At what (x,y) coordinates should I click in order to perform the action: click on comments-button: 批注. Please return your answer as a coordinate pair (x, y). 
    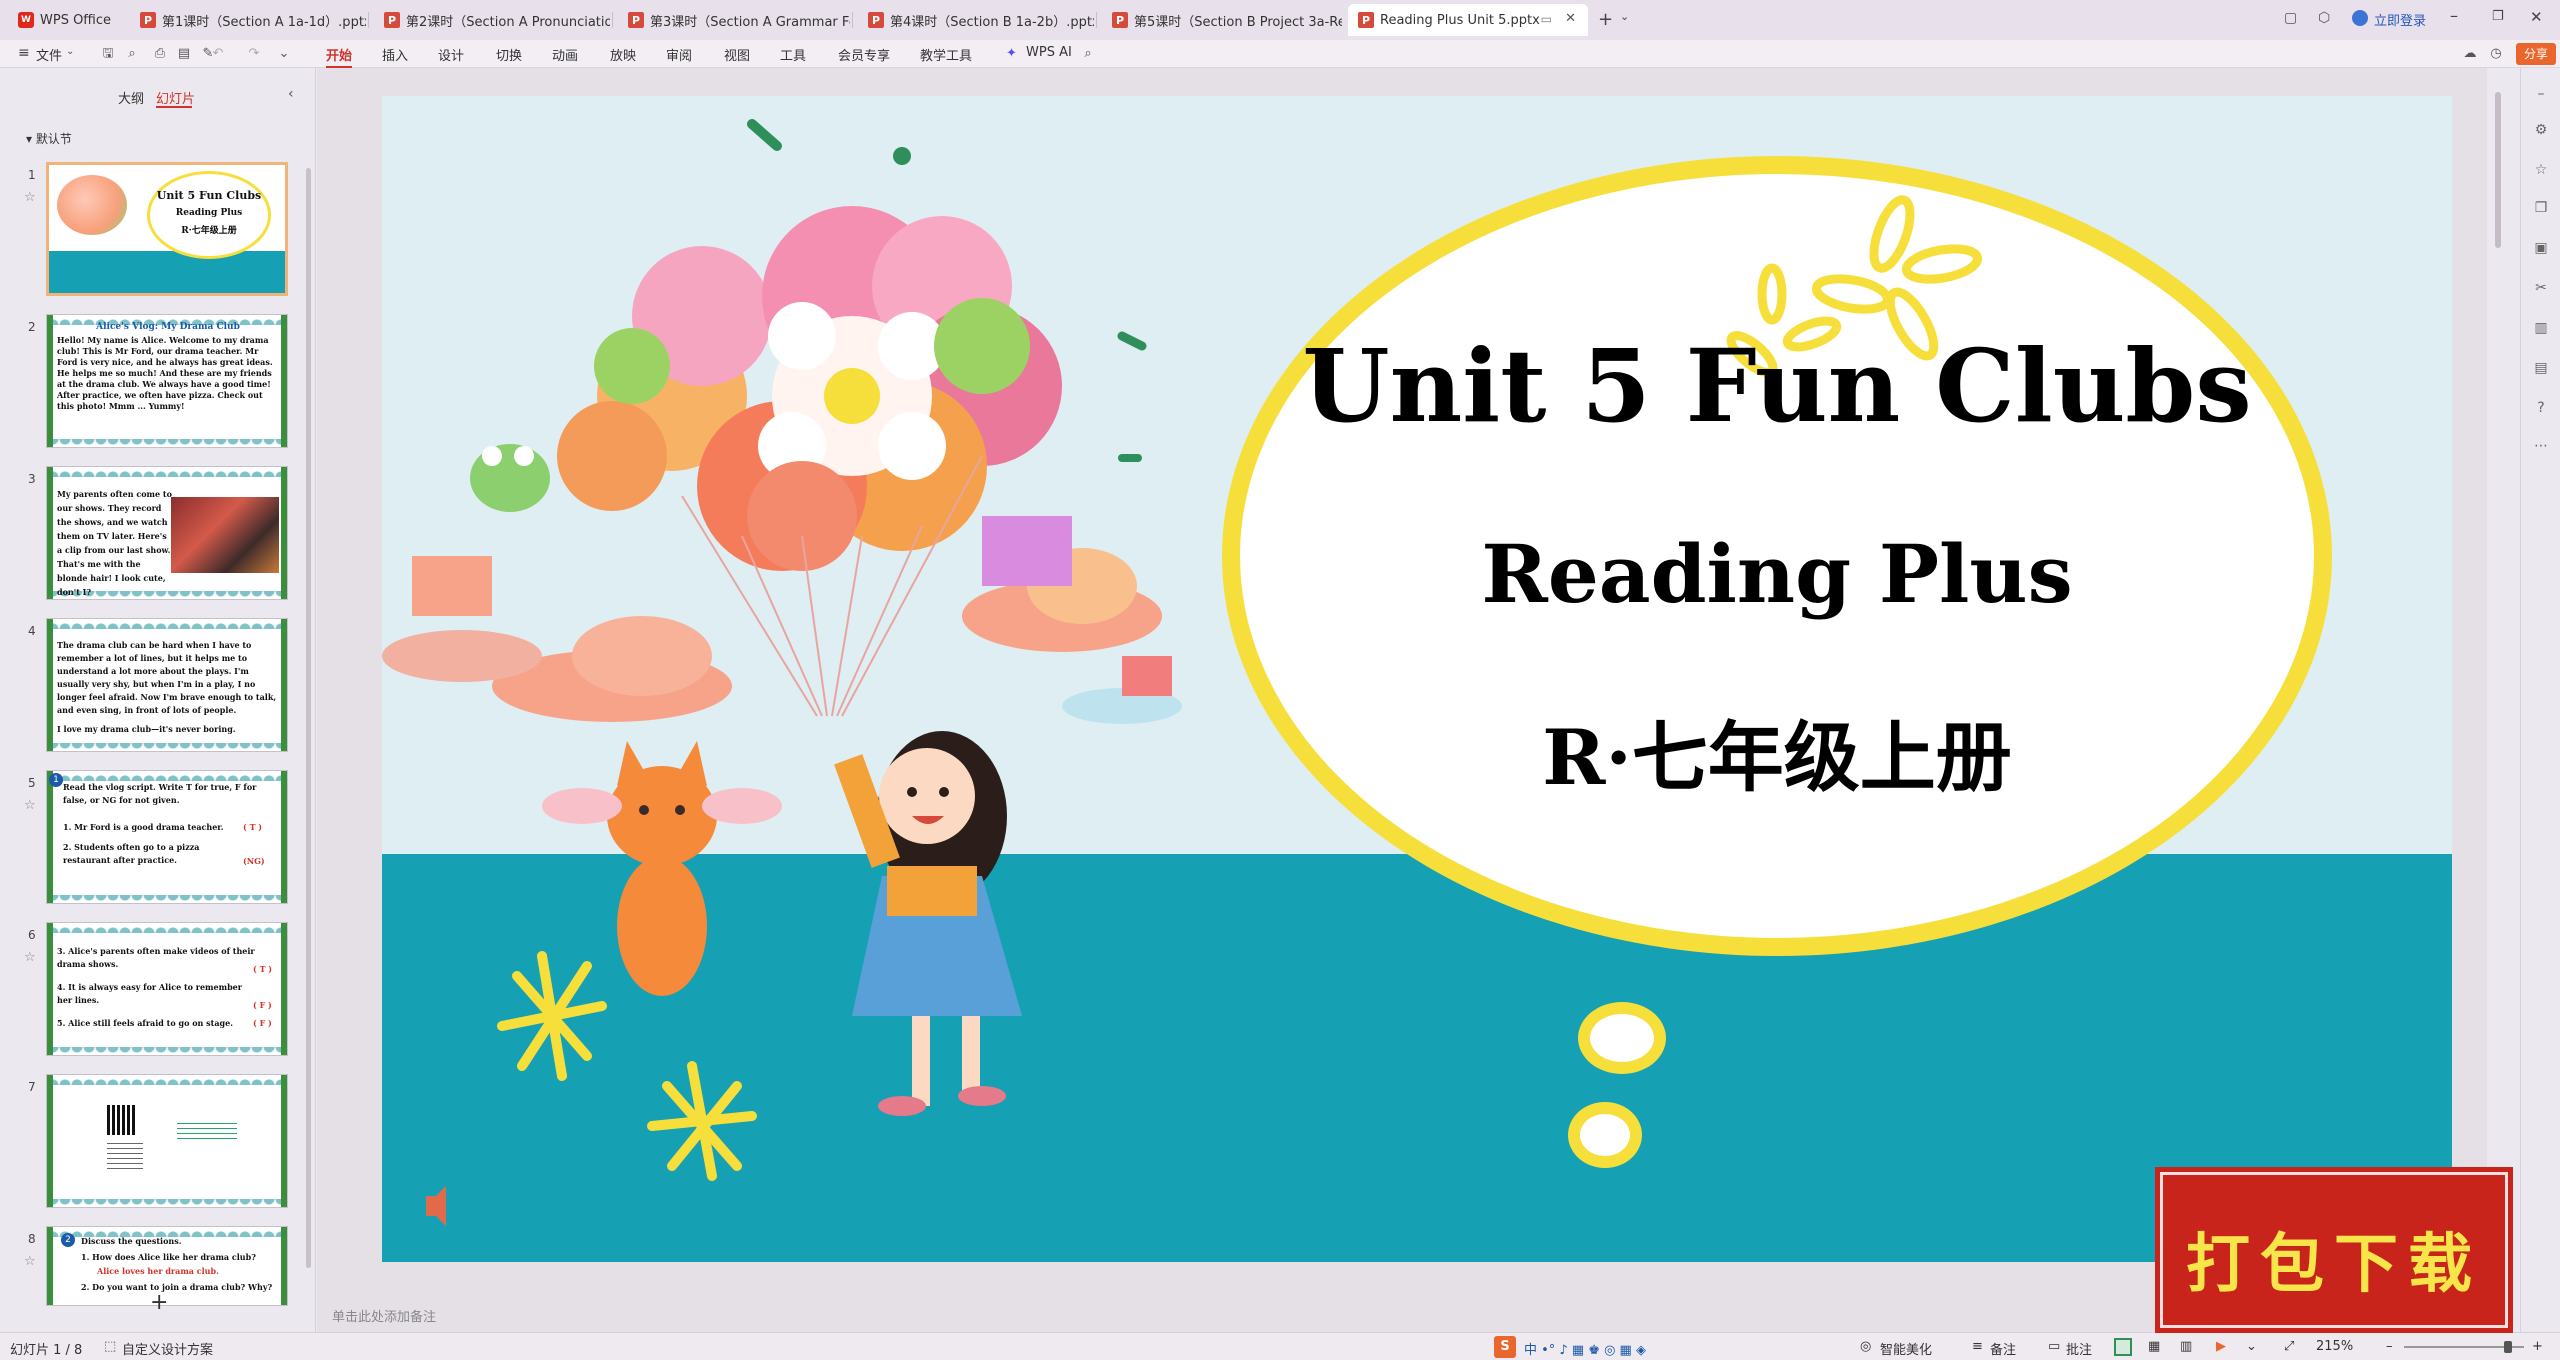
    Looking at the image, I should click on (2079, 1348).